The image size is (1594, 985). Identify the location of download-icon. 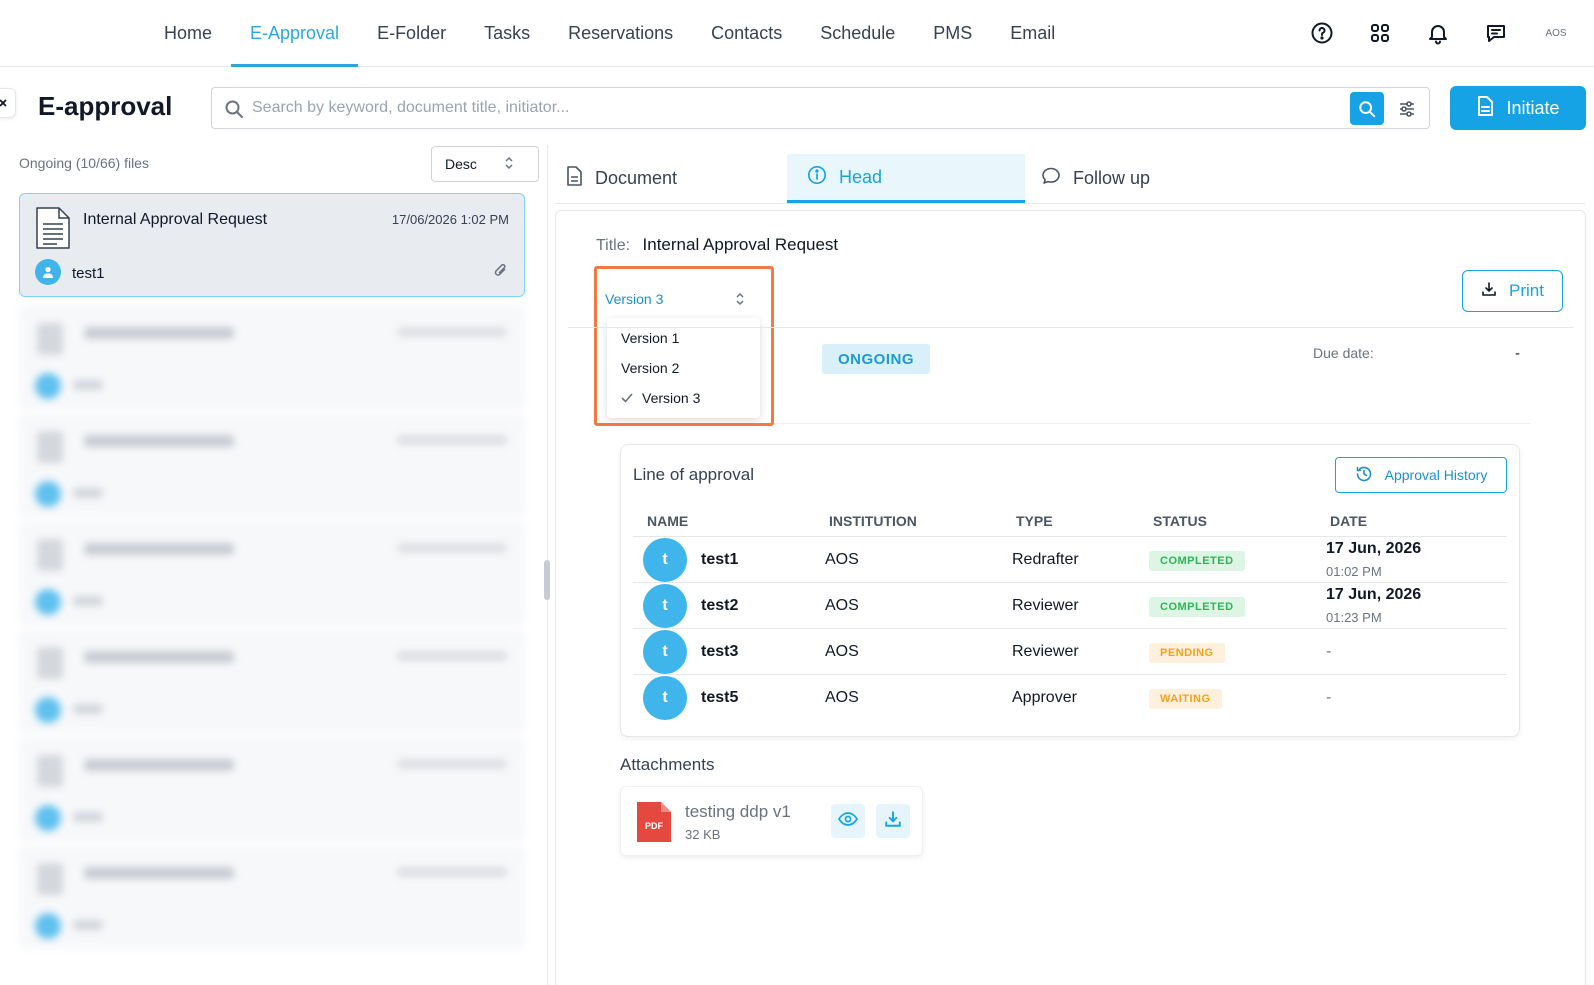
(1489, 291).